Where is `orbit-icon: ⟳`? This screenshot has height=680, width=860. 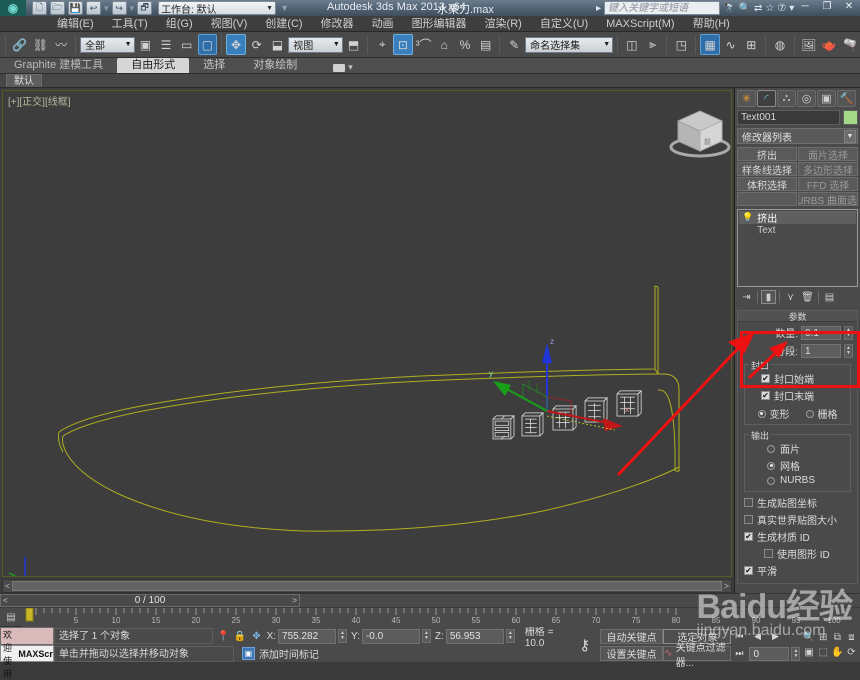
orbit-icon: ⟳ is located at coordinates (851, 652).